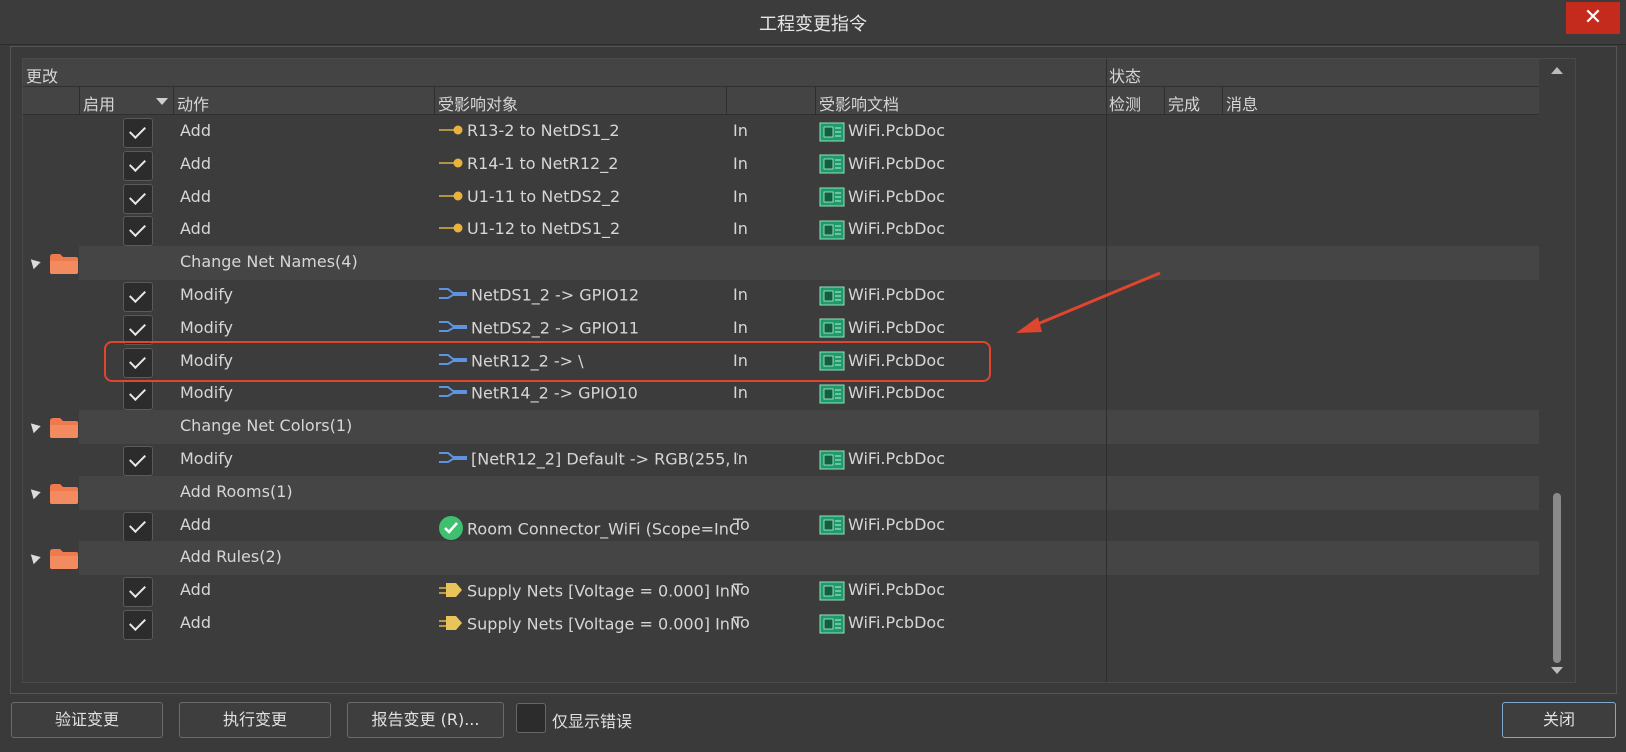  Describe the element at coordinates (799, 73) in the screenshot. I see `header-group-row: 更改 状态` at that location.